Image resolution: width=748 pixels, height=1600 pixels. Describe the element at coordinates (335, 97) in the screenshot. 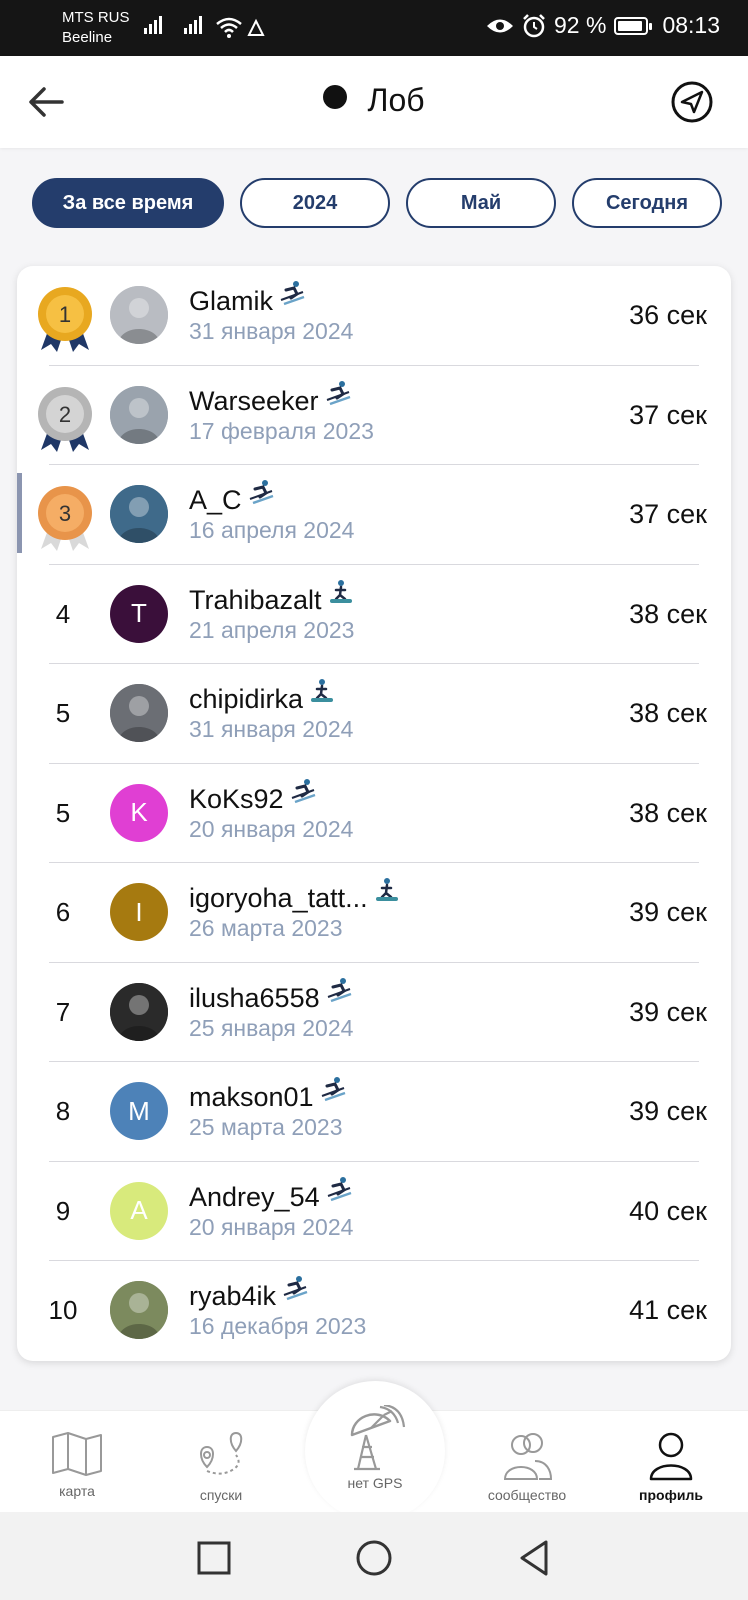

I see `difficulty-dot-icon` at that location.